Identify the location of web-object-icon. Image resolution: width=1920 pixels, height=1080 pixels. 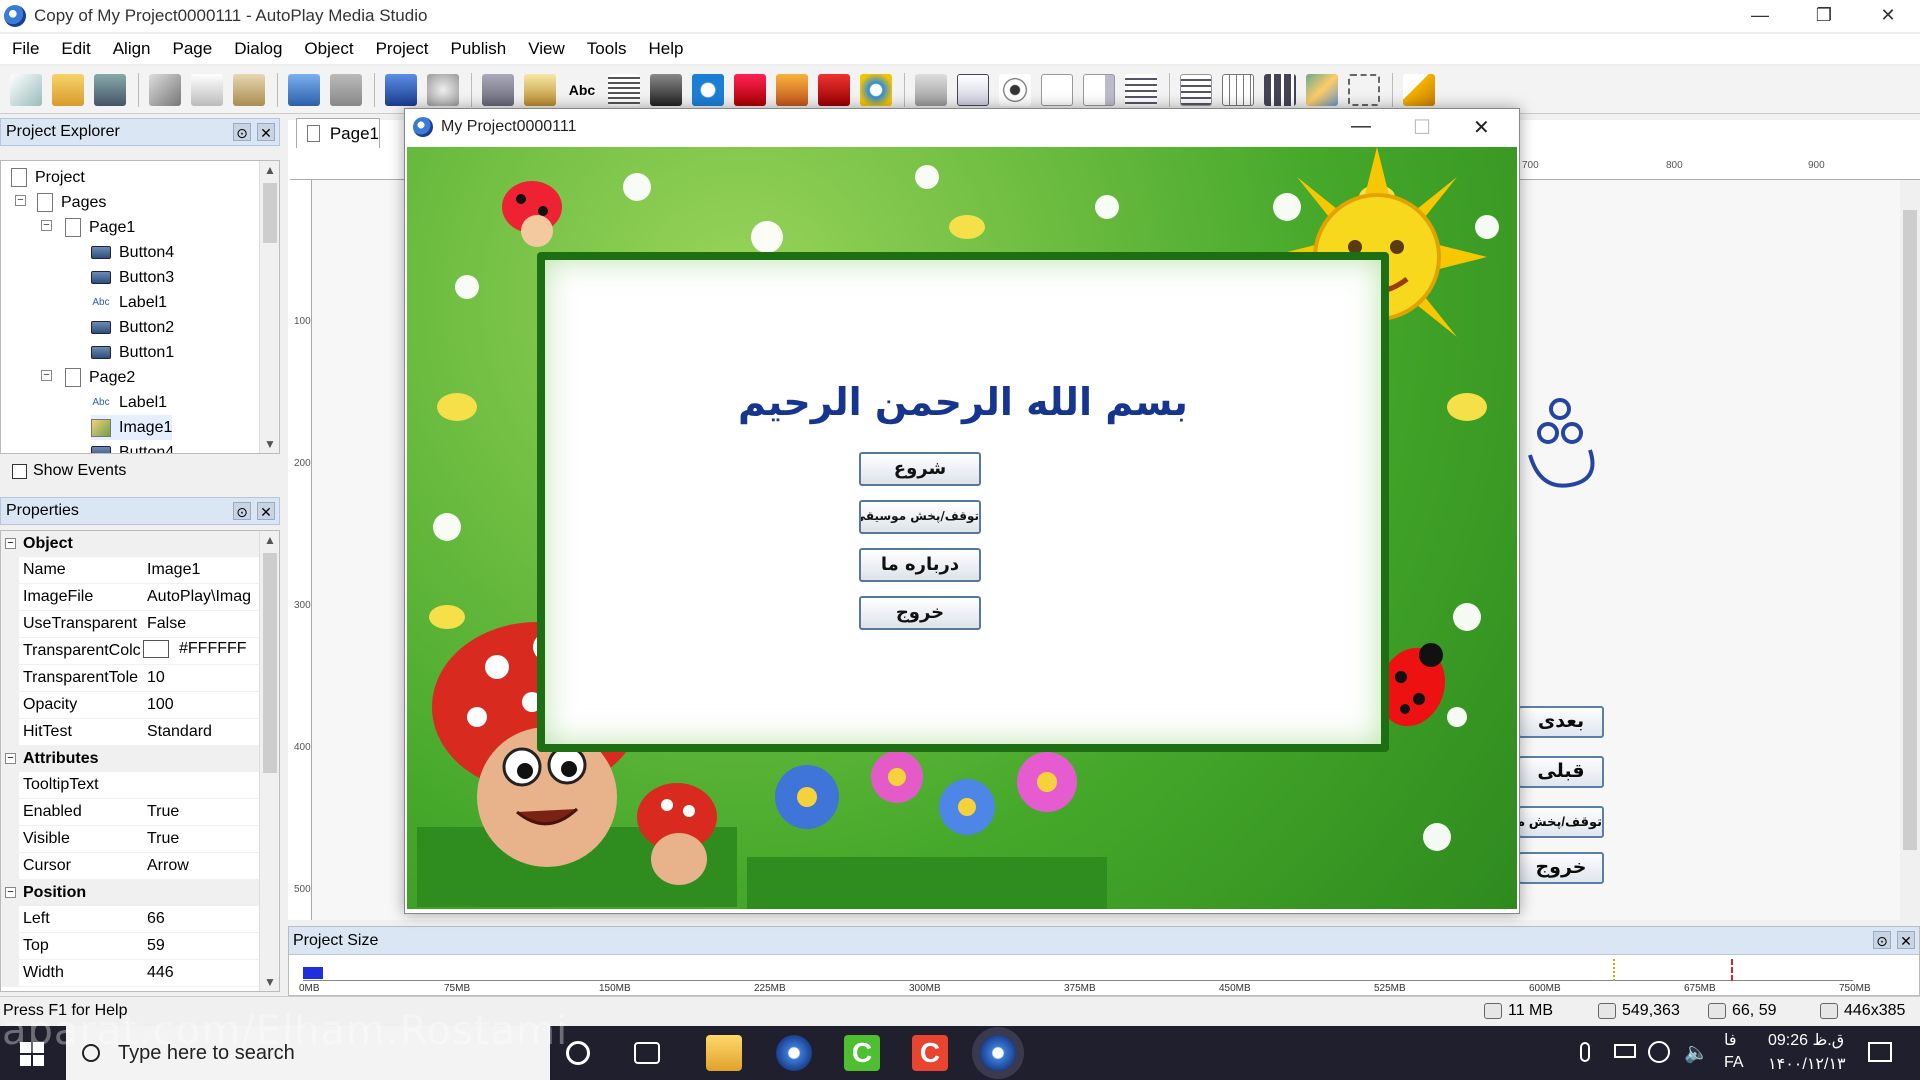
(708, 89).